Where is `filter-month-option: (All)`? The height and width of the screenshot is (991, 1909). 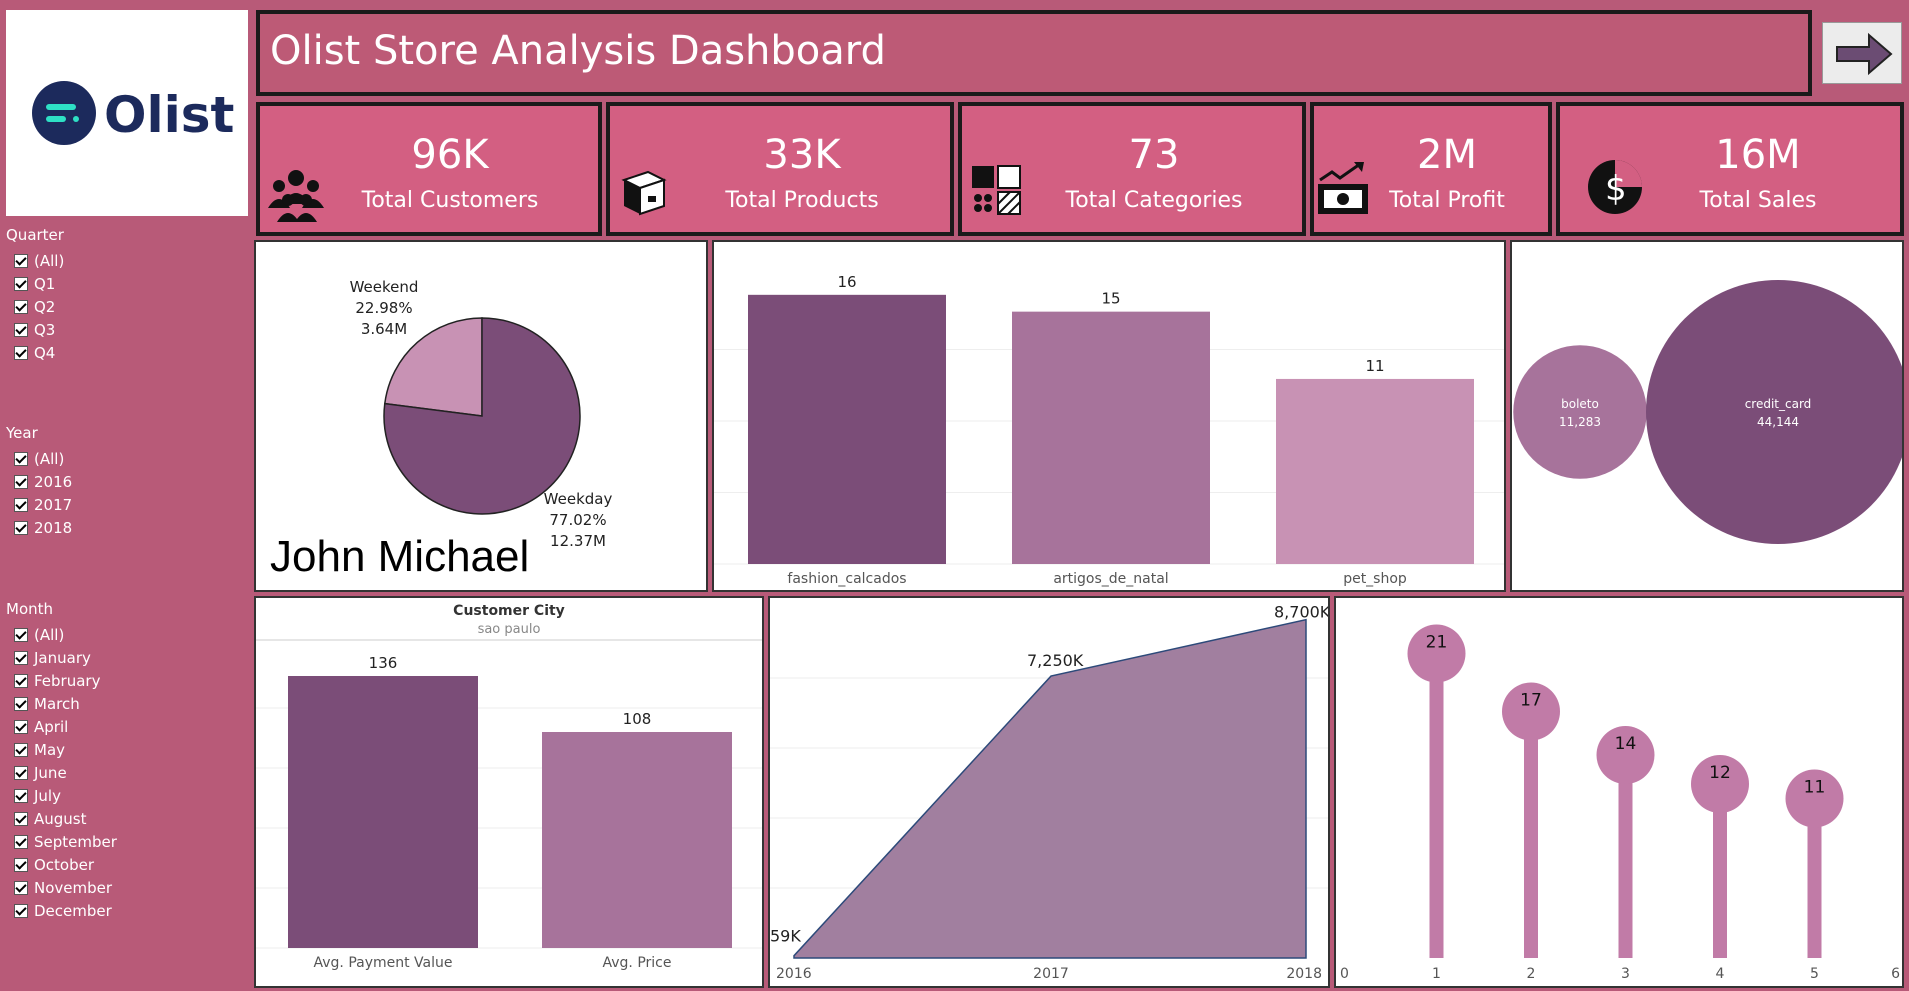 filter-month-option: (All) is located at coordinates (39, 635).